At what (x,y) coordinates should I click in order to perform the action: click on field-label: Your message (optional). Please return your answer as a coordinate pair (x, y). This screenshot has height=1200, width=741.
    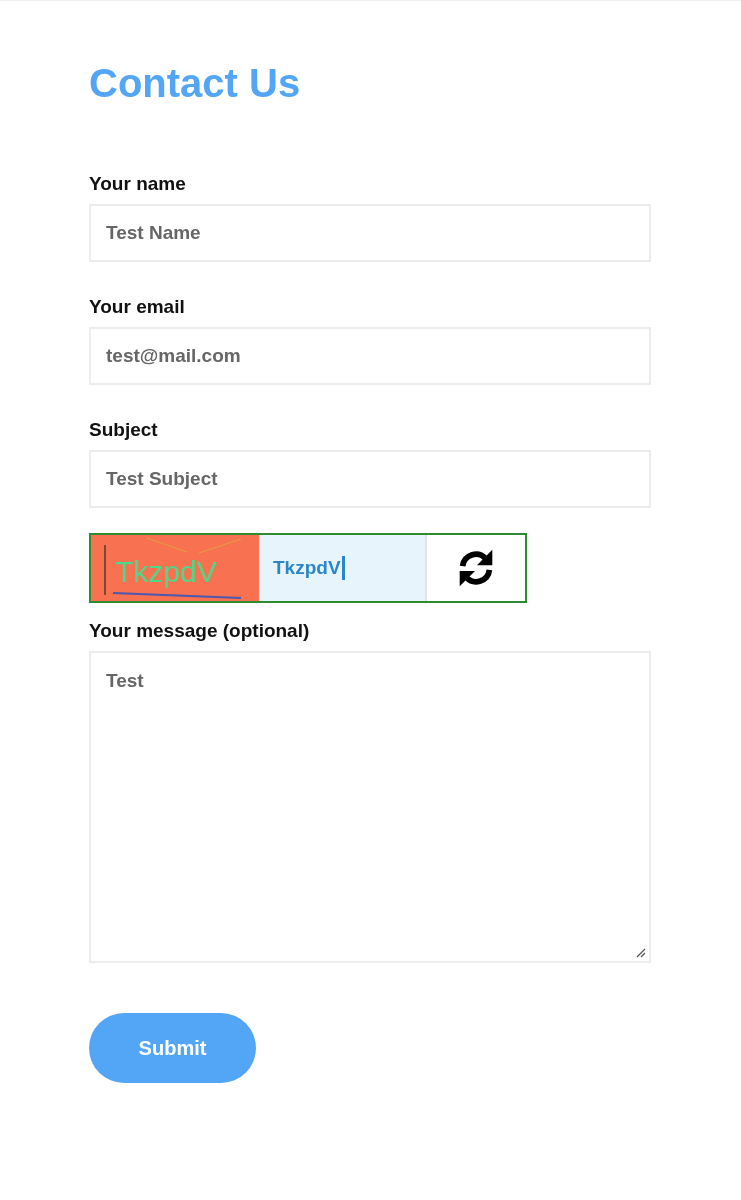
    Looking at the image, I should click on (199, 631).